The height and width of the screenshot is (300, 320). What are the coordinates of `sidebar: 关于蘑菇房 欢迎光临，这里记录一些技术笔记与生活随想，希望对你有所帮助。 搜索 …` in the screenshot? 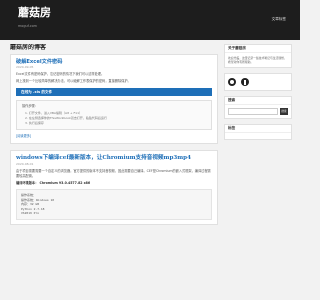 It's located at (258, 94).